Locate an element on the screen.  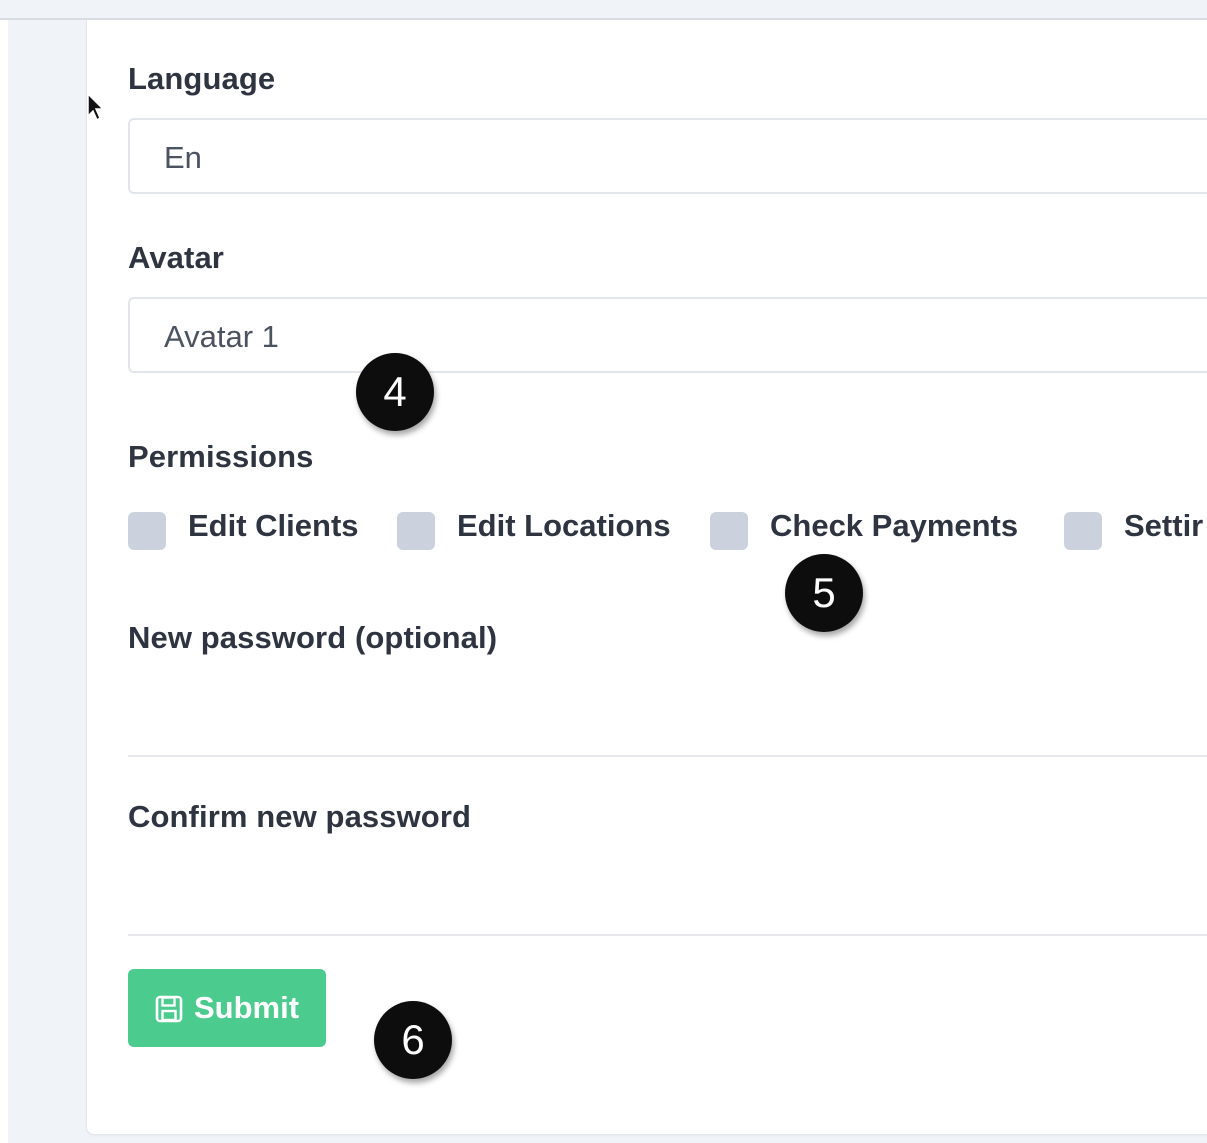
permission-label-check-payments: Check Payments is located at coordinates (894, 525).